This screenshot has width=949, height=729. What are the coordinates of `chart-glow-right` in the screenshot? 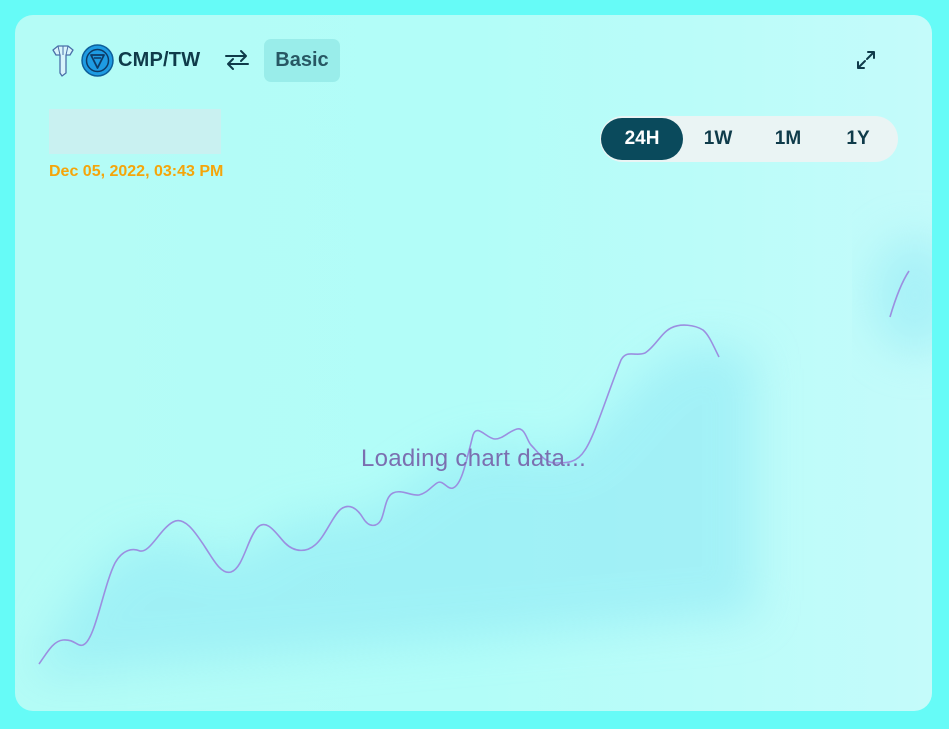 It's located at (901, 295).